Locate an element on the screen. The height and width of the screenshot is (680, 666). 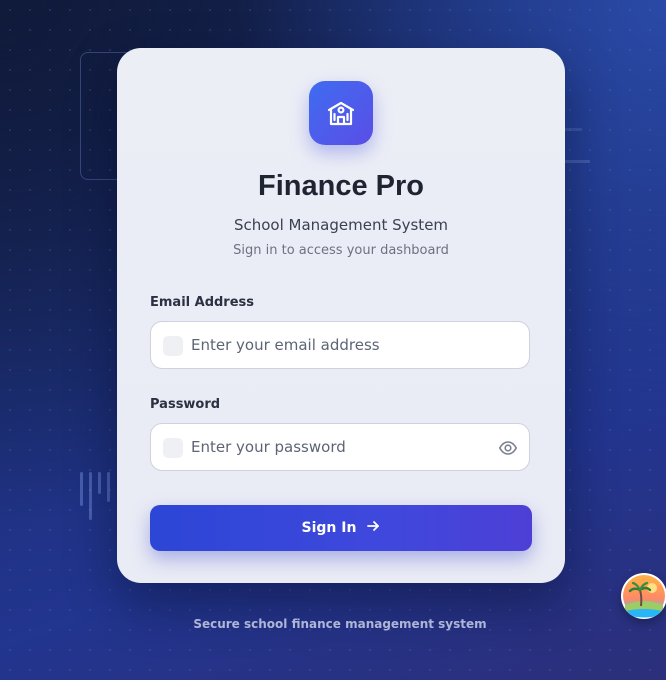
sign-in-button: Sign In is located at coordinates (341, 528).